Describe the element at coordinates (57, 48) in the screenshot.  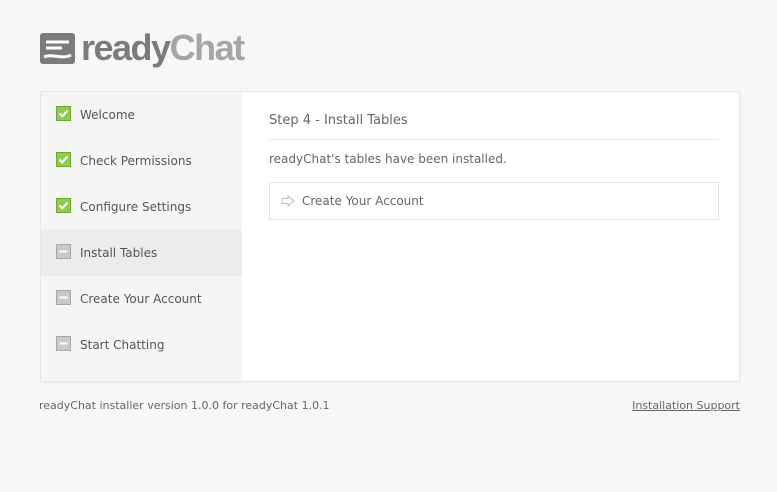
I see `chat-bubble-logo-icon` at that location.